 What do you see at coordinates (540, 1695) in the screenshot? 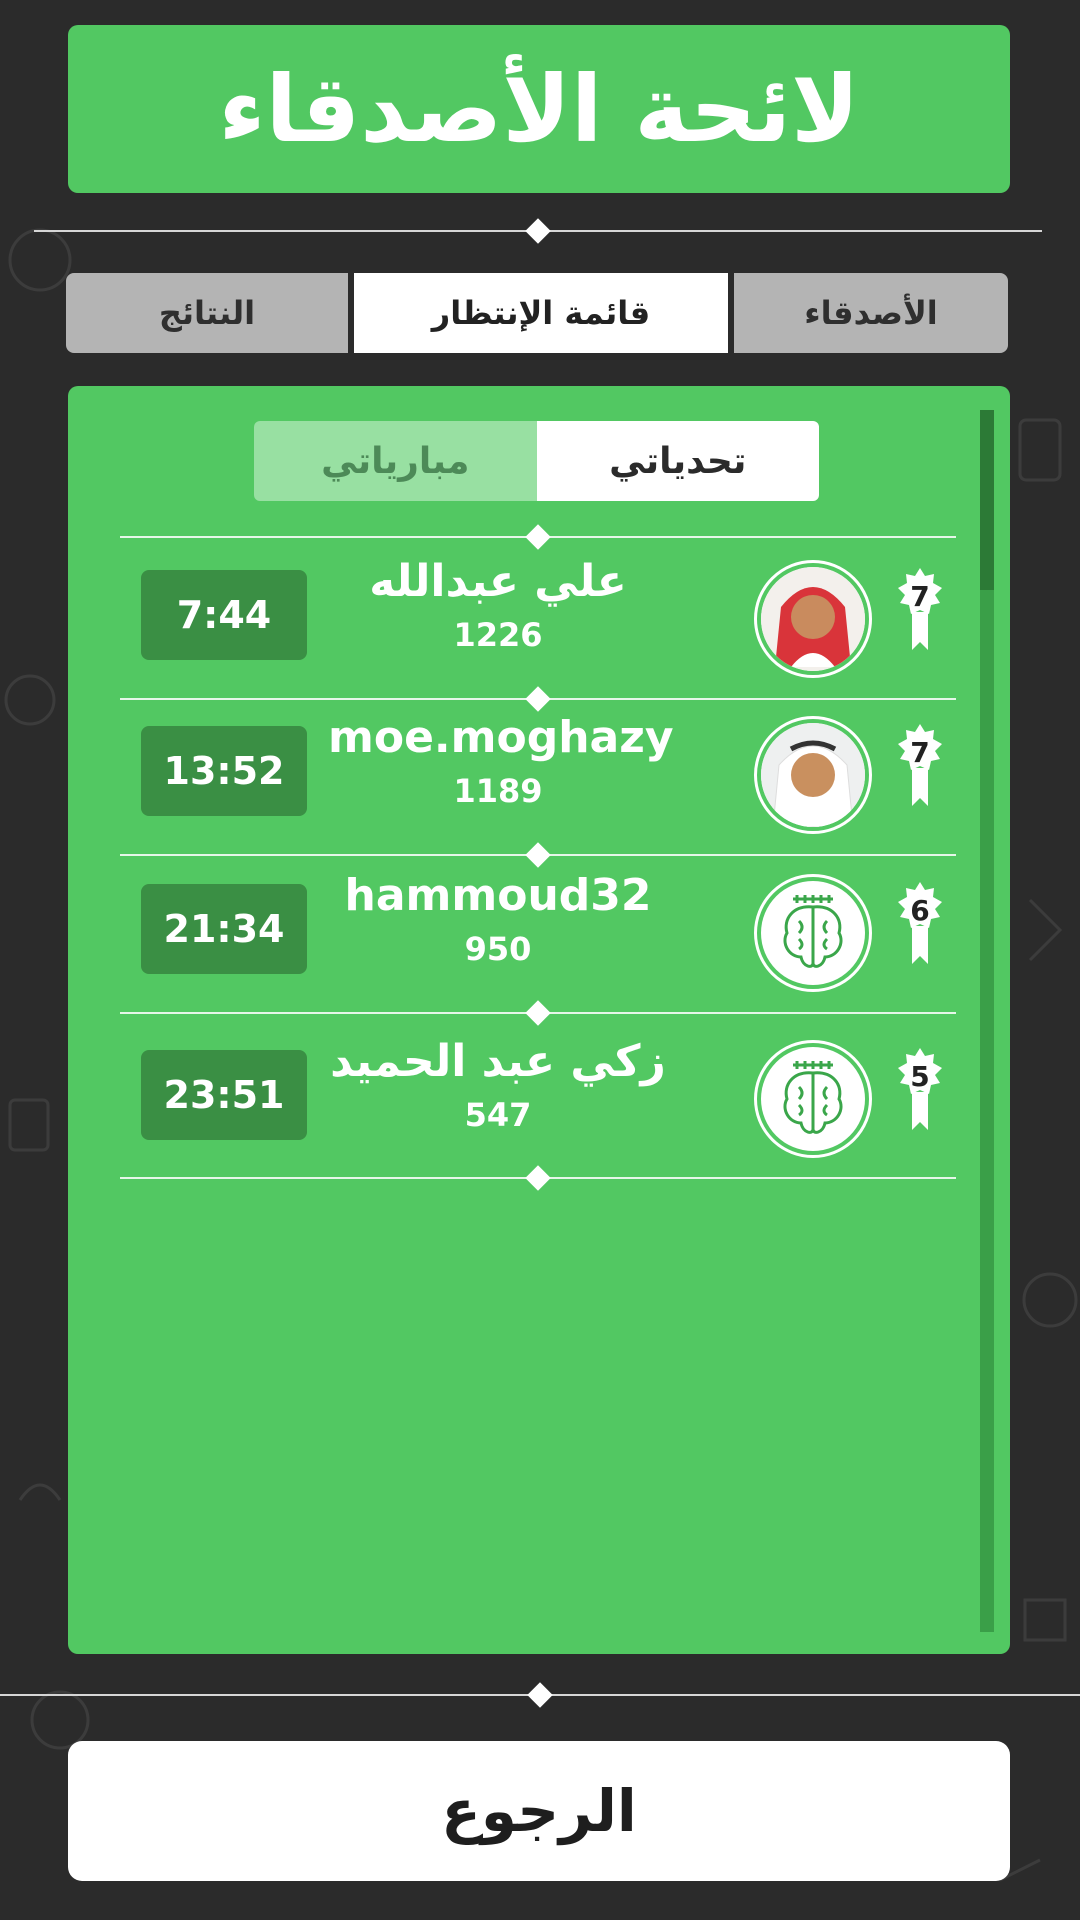
I see `footer-divider` at bounding box center [540, 1695].